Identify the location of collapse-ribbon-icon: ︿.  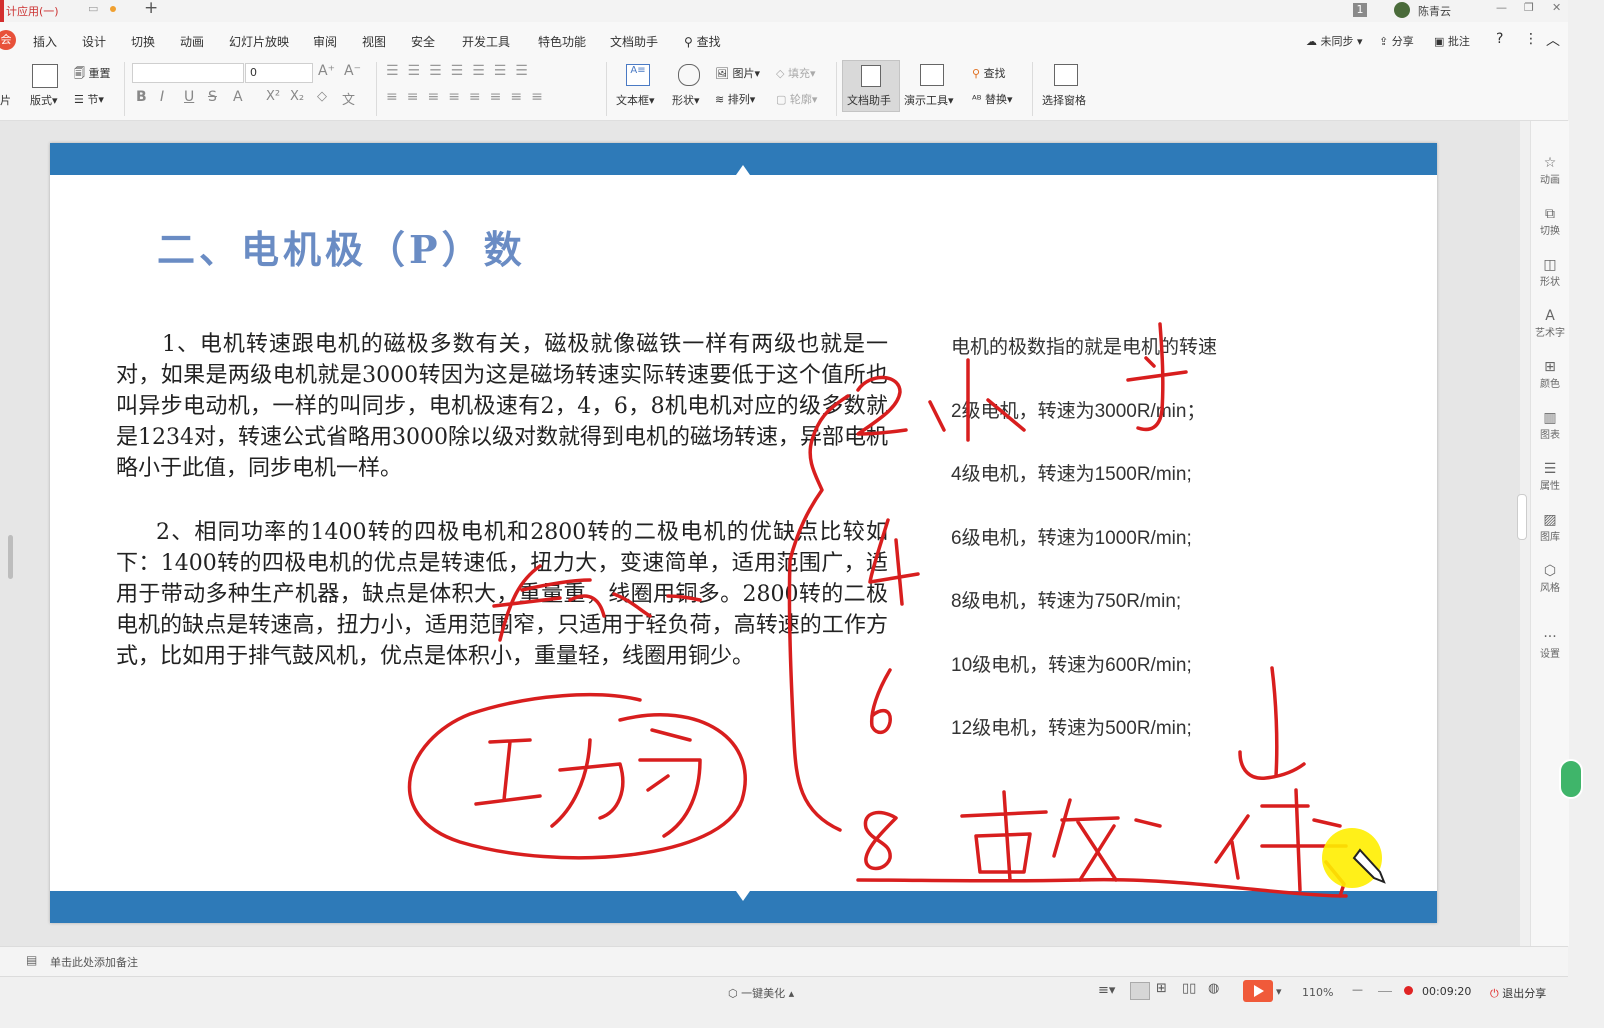
(1553, 40).